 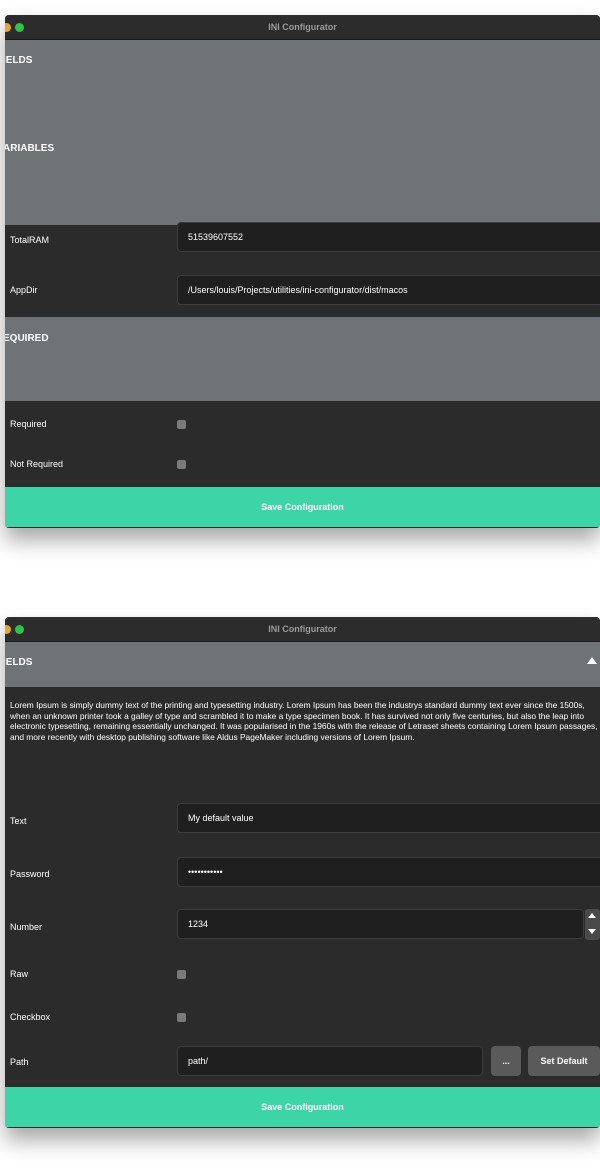 What do you see at coordinates (388, 872) in the screenshot?
I see `password-input: •••••••••••` at bounding box center [388, 872].